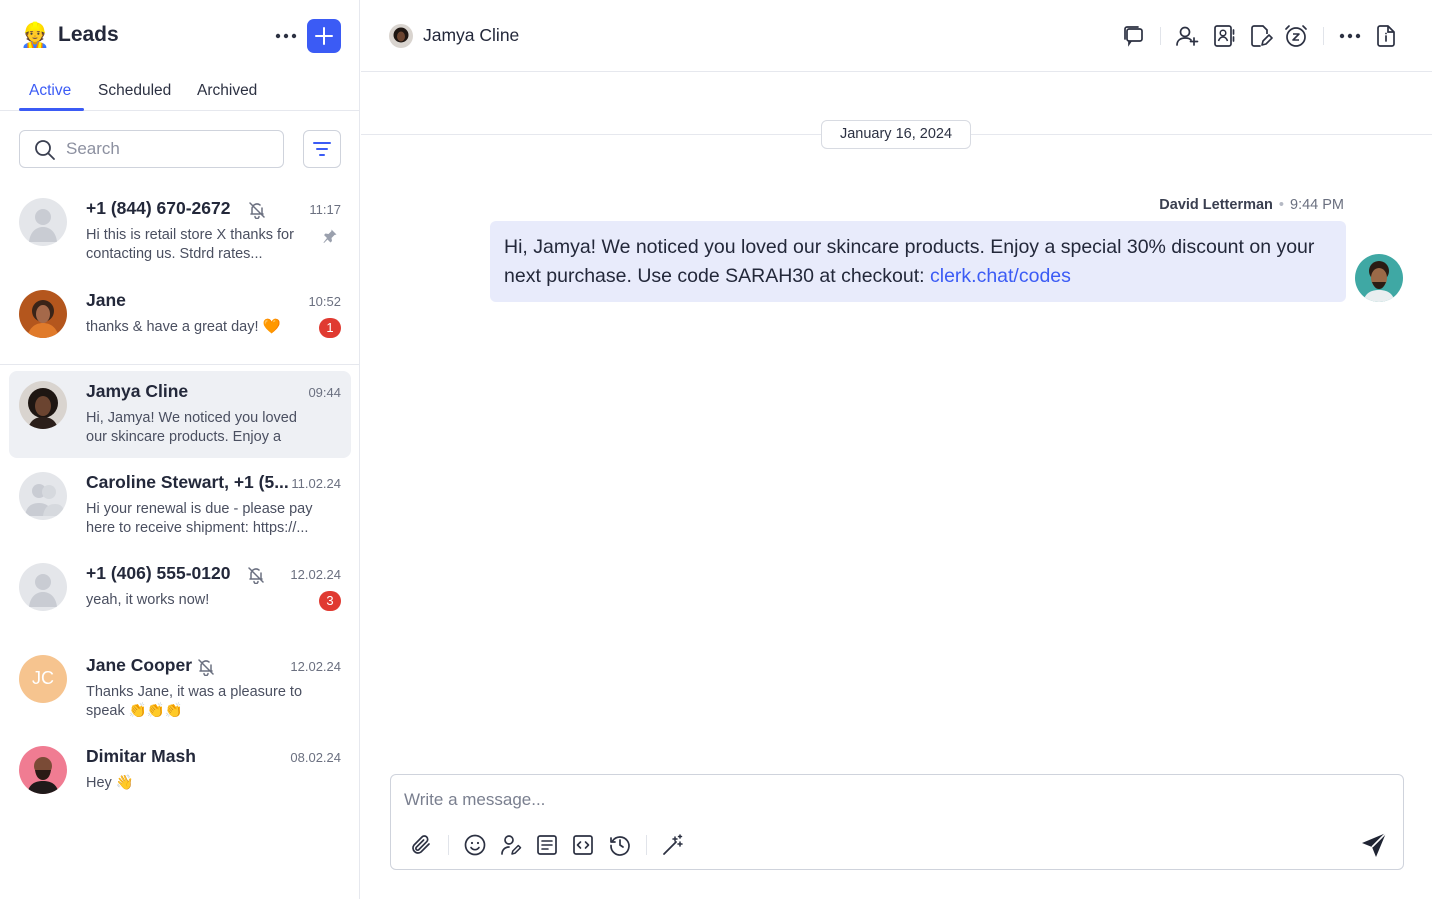 Image resolution: width=1432 pixels, height=899 pixels. I want to click on pin-icon, so click(330, 236).